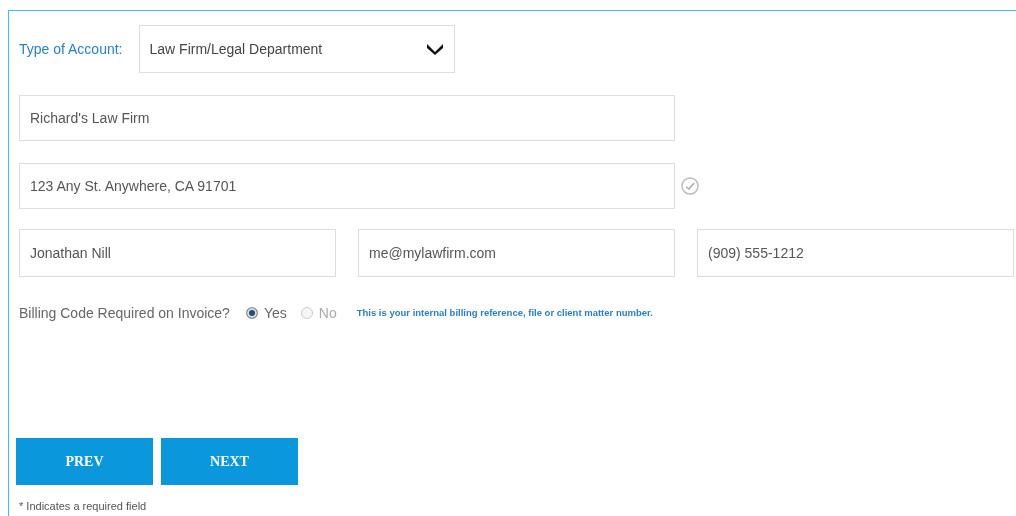 This screenshot has width=1016, height=516. Describe the element at coordinates (71, 49) in the screenshot. I see `field-label: Type of Account:` at that location.